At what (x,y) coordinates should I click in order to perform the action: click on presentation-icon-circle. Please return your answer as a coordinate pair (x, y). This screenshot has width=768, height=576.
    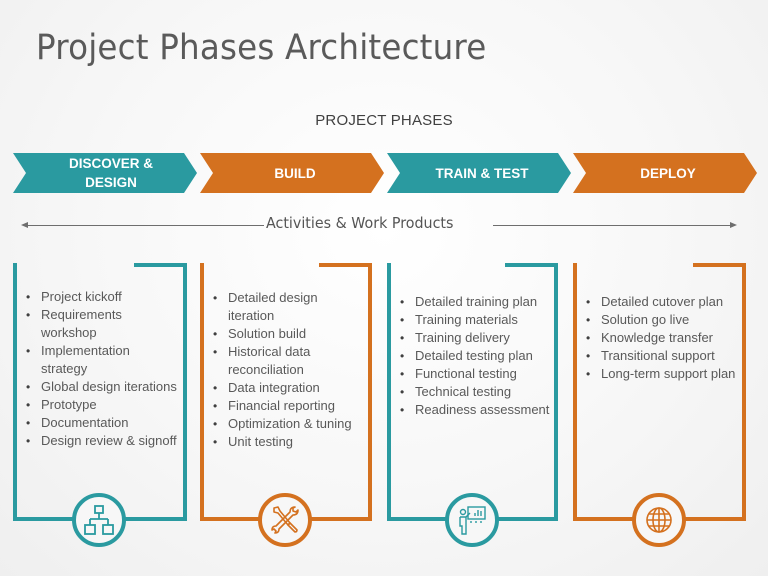
    Looking at the image, I should click on (472, 520).